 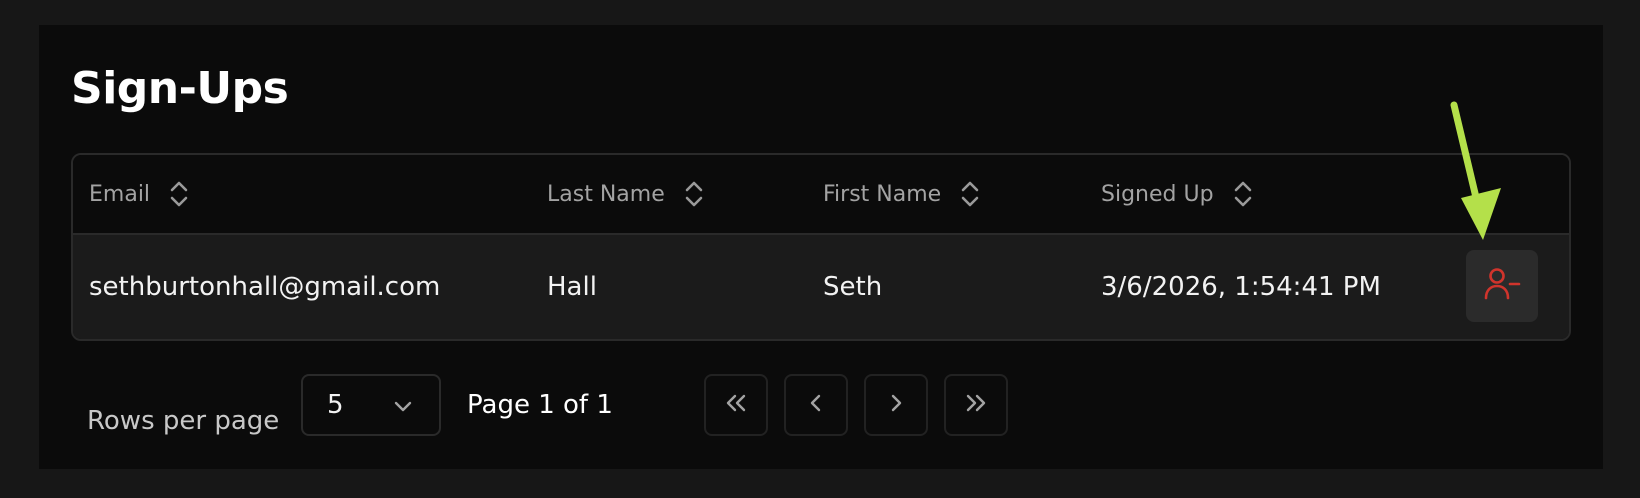 I want to click on page-title: Sign-Ups, so click(x=180, y=88).